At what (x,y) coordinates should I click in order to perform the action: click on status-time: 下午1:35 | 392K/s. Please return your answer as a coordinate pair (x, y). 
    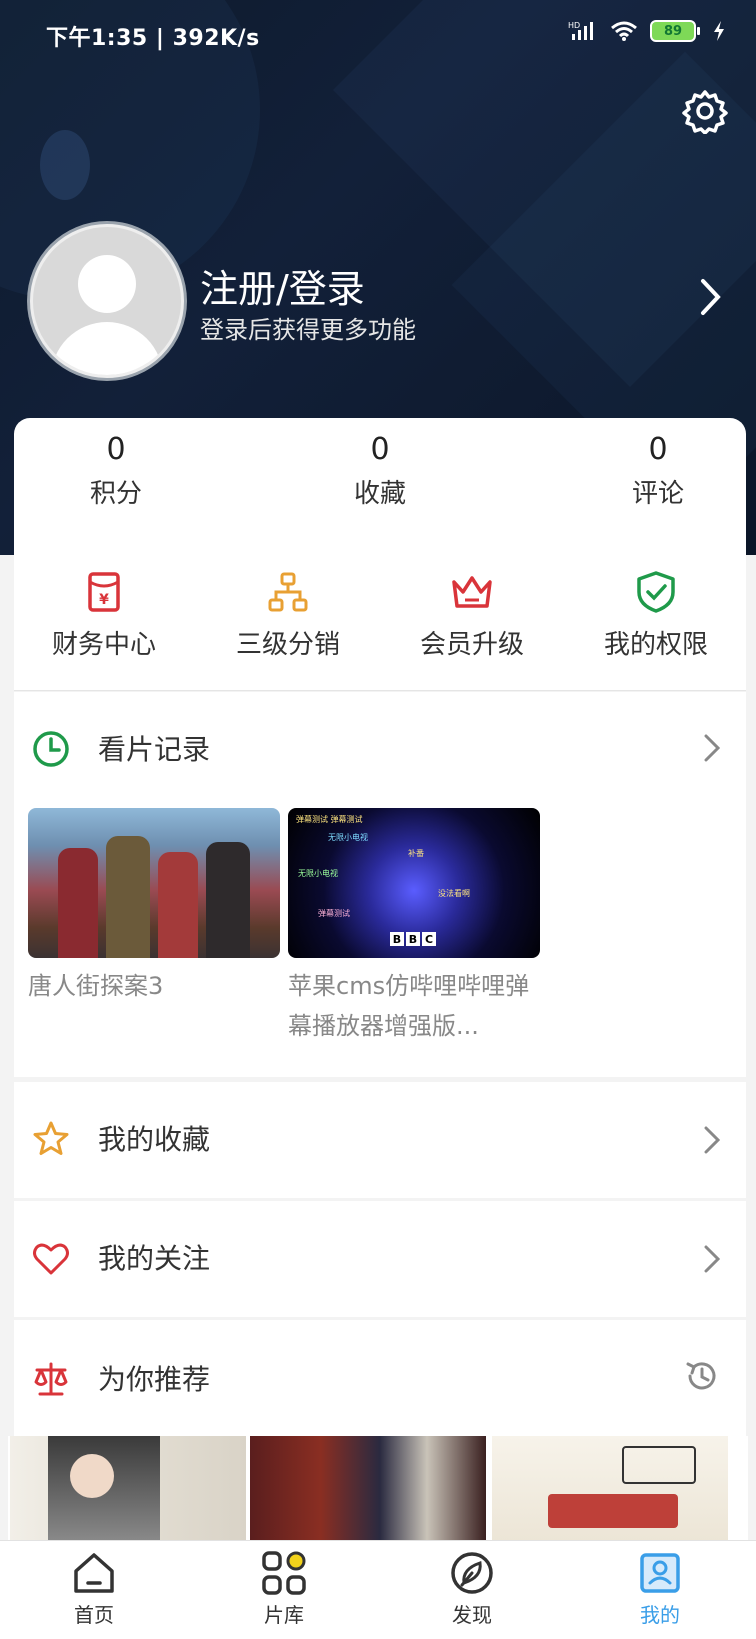
    Looking at the image, I should click on (153, 38).